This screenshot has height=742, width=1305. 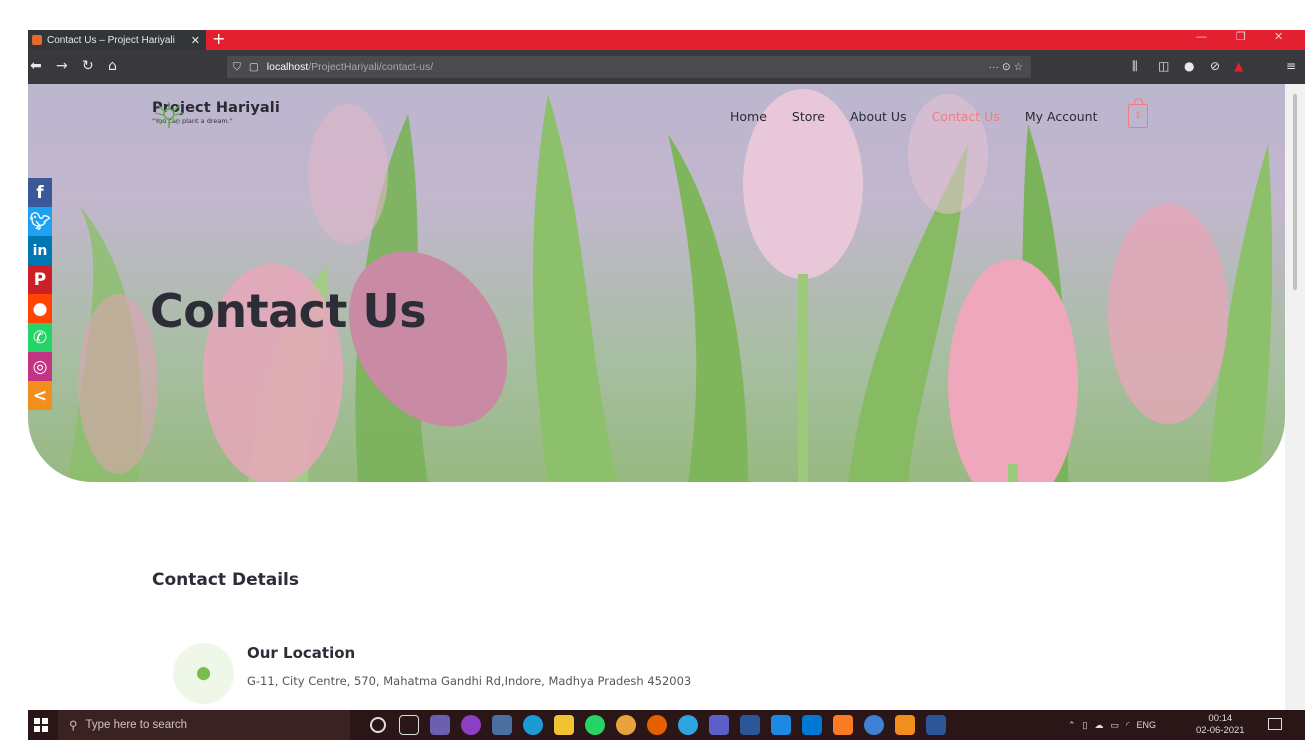 I want to click on nav-about-us: About Us, so click(x=878, y=116).